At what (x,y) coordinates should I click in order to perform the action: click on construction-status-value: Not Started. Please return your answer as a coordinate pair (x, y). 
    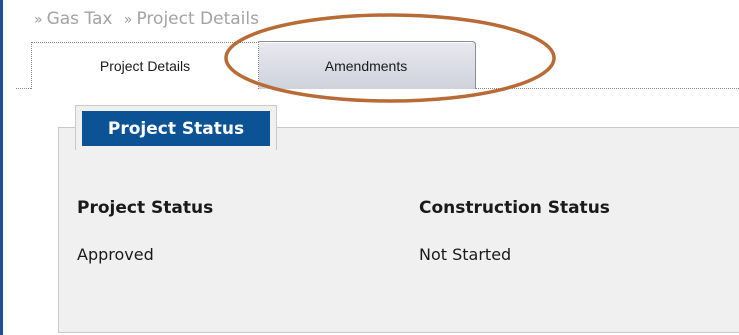
    Looking at the image, I should click on (465, 254).